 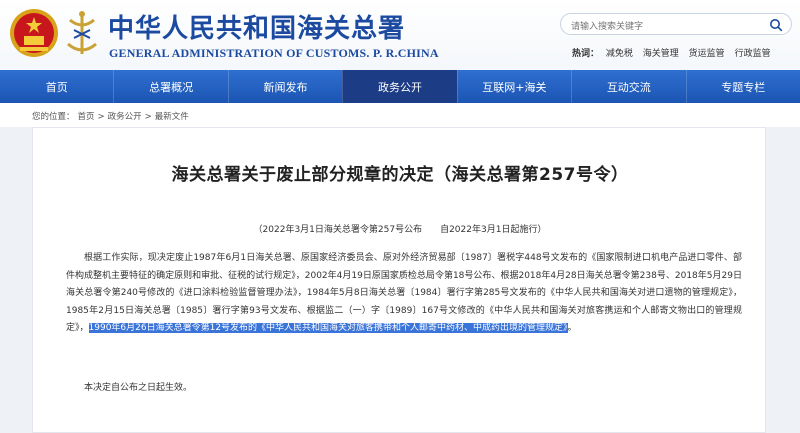 What do you see at coordinates (572, 328) in the screenshot?
I see `article-body-tail: 。` at bounding box center [572, 328].